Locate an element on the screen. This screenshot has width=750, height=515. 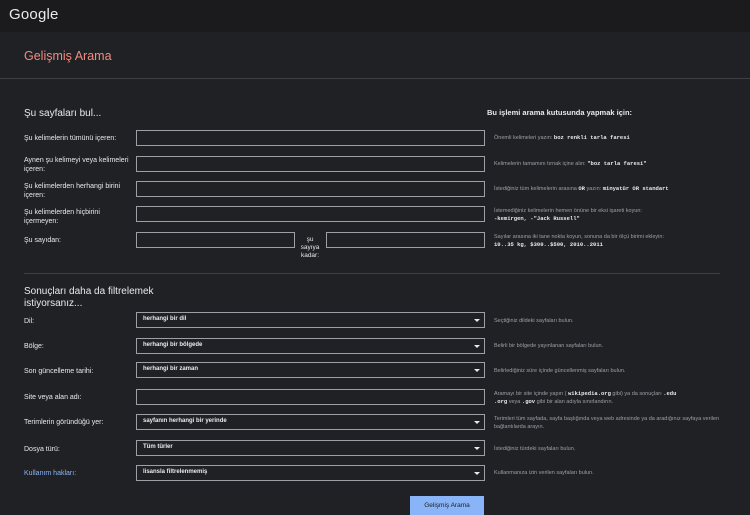
any-words-label: Şu kelimelerden herhangi birini içeren: is located at coordinates (72, 191).